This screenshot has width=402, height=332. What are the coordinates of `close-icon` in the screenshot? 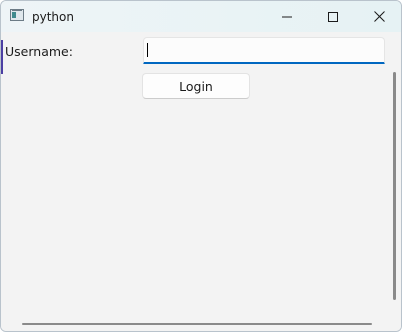 It's located at (379, 16).